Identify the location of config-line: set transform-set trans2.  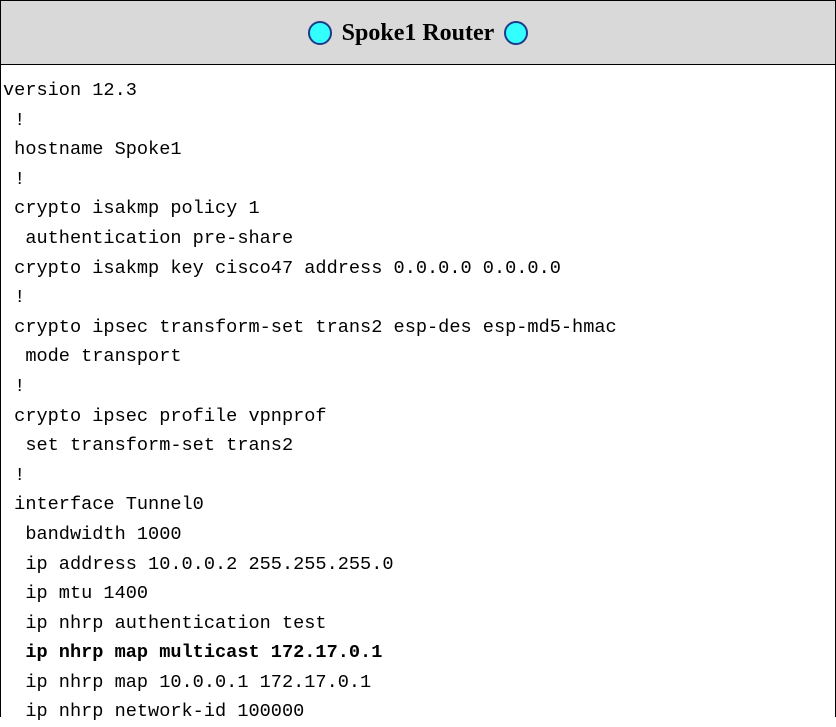
(148, 446).